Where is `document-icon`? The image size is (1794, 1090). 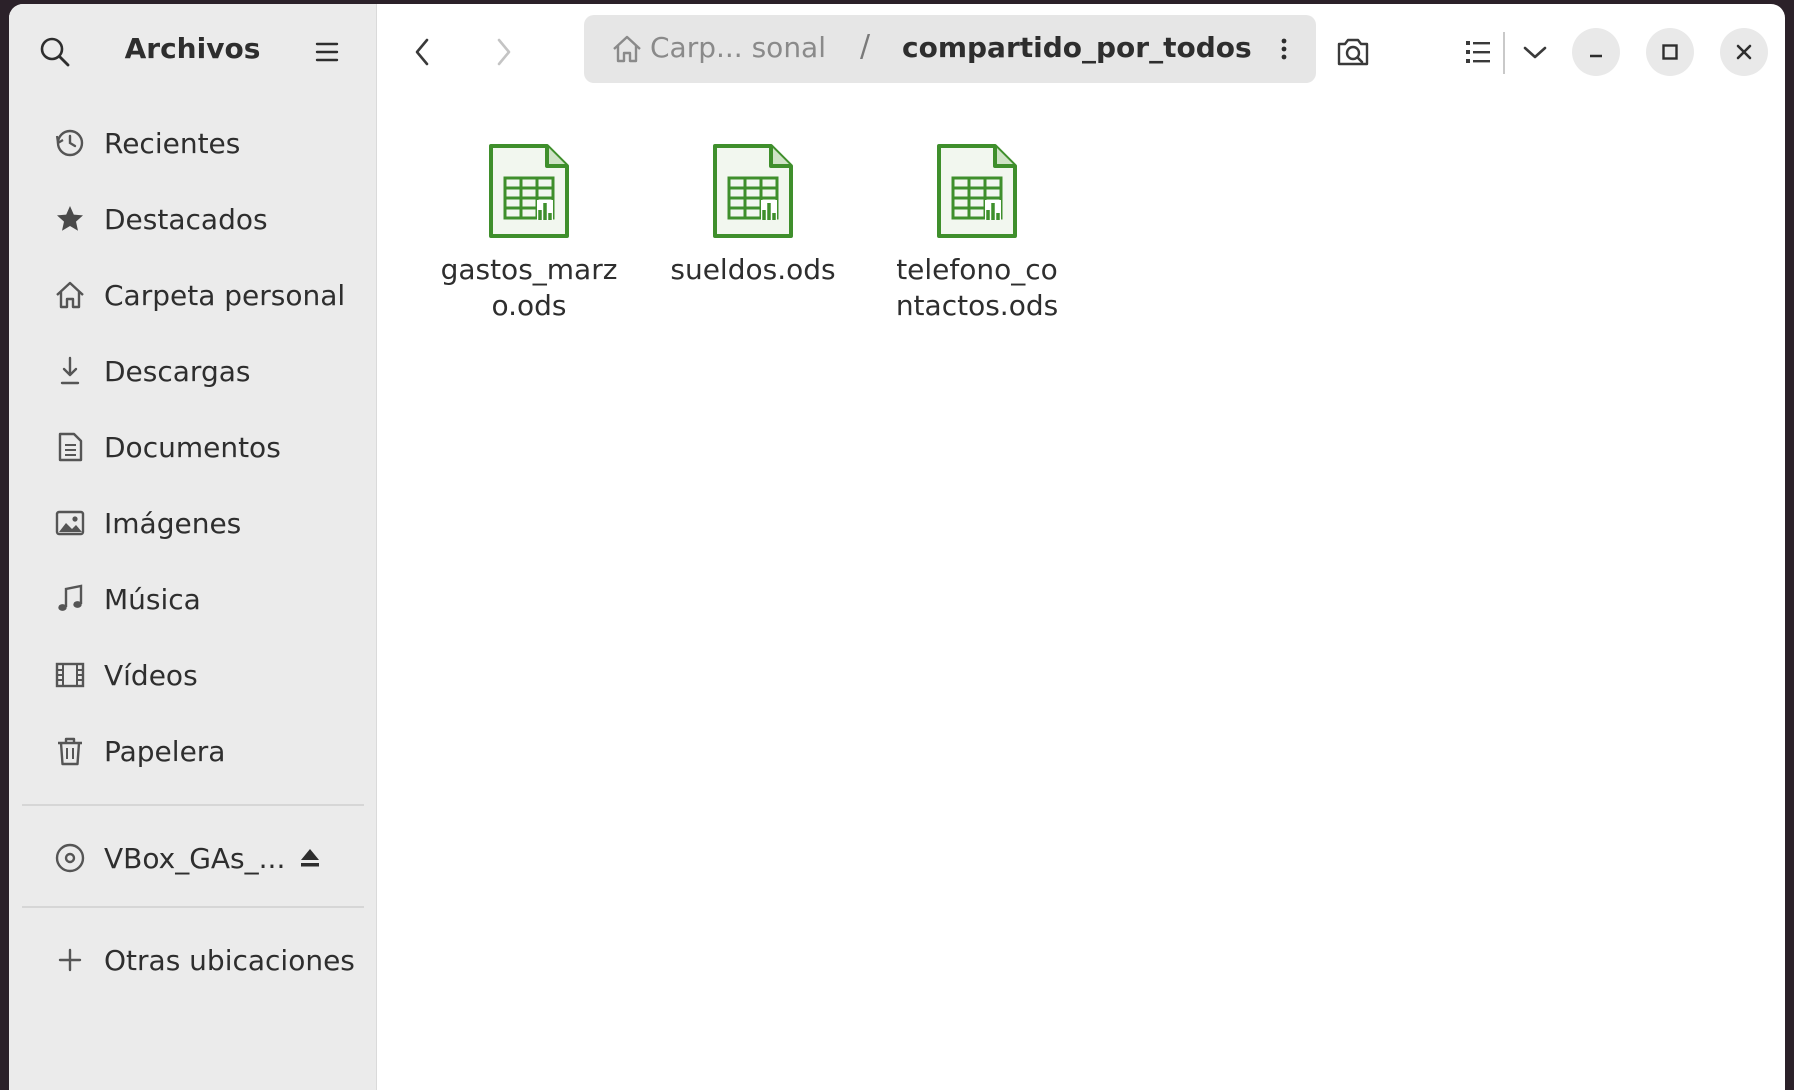 document-icon is located at coordinates (70, 447).